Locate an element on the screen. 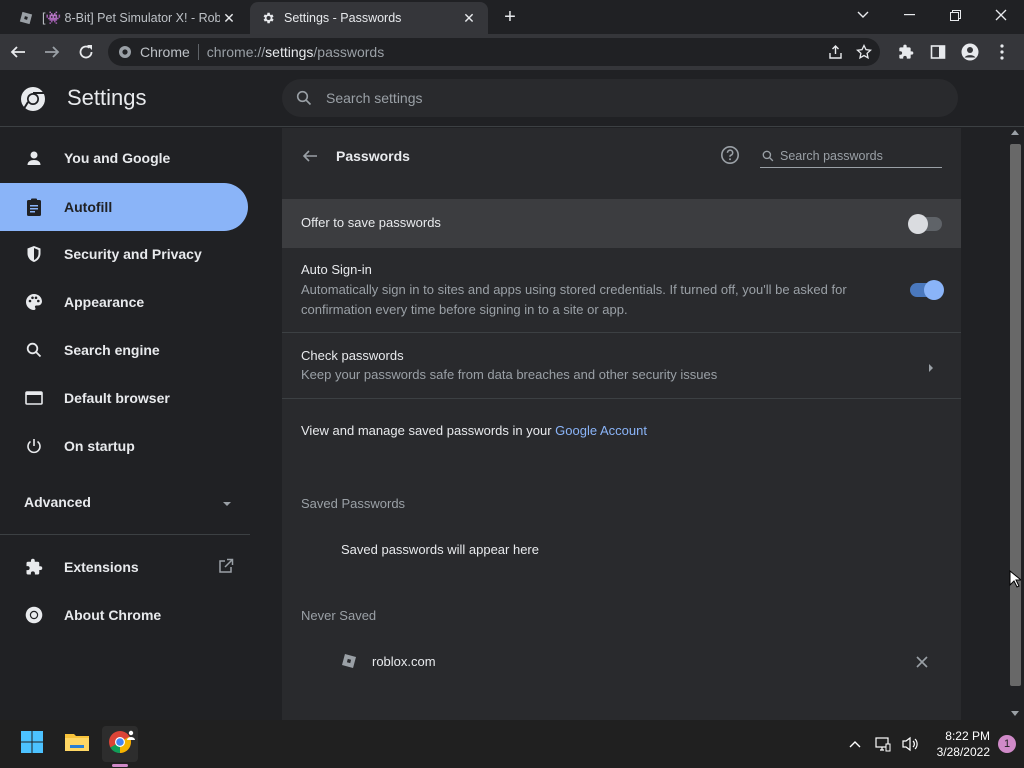 Image resolution: width=1024 pixels, height=768 pixels. clock: 8:22 PM 3/28/2022 is located at coordinates (963, 744).